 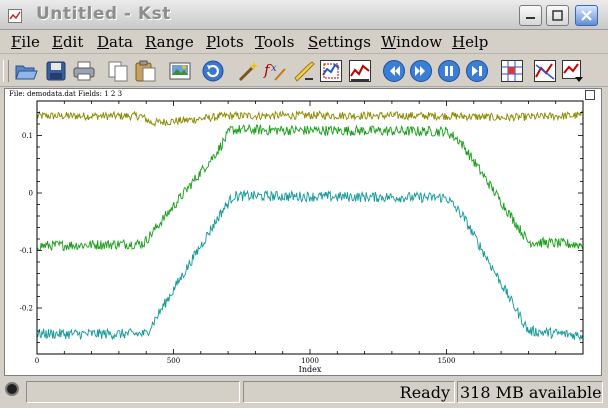 I want to click on print-icon, so click(x=84, y=71).